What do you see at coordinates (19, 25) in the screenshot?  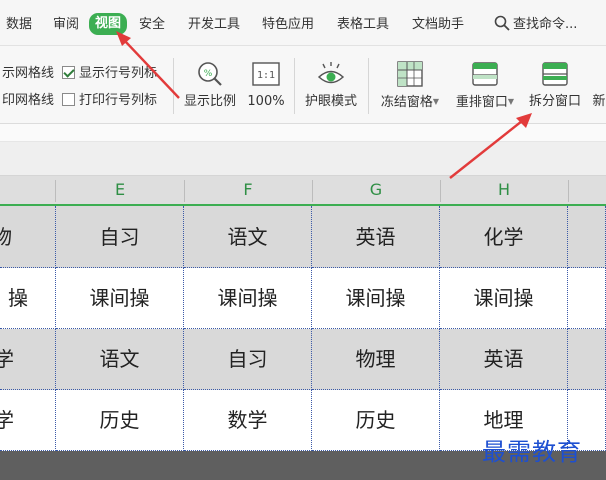 I see `menu-data: 数据` at bounding box center [19, 25].